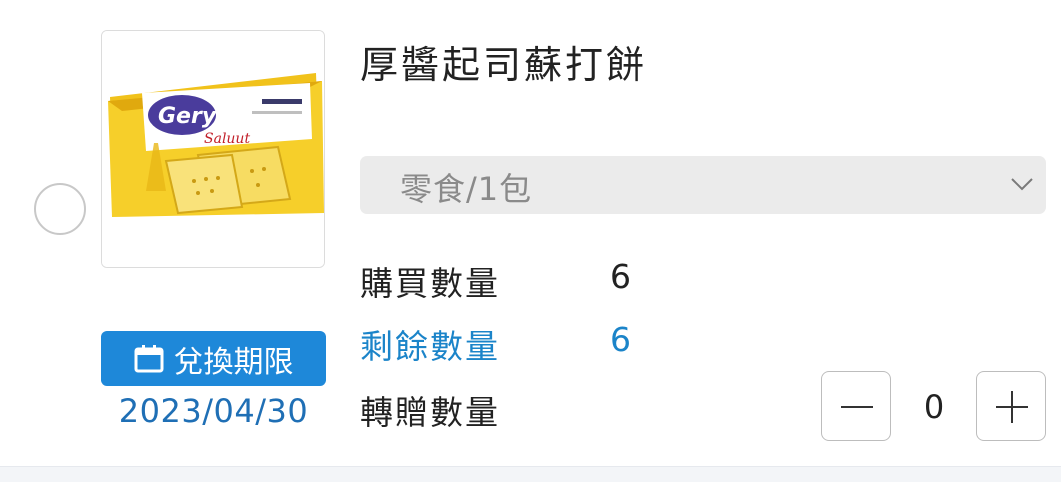 Image resolution: width=1061 pixels, height=482 pixels. Describe the element at coordinates (213, 411) in the screenshot. I see `expiry-date: 2023/04/30` at that location.